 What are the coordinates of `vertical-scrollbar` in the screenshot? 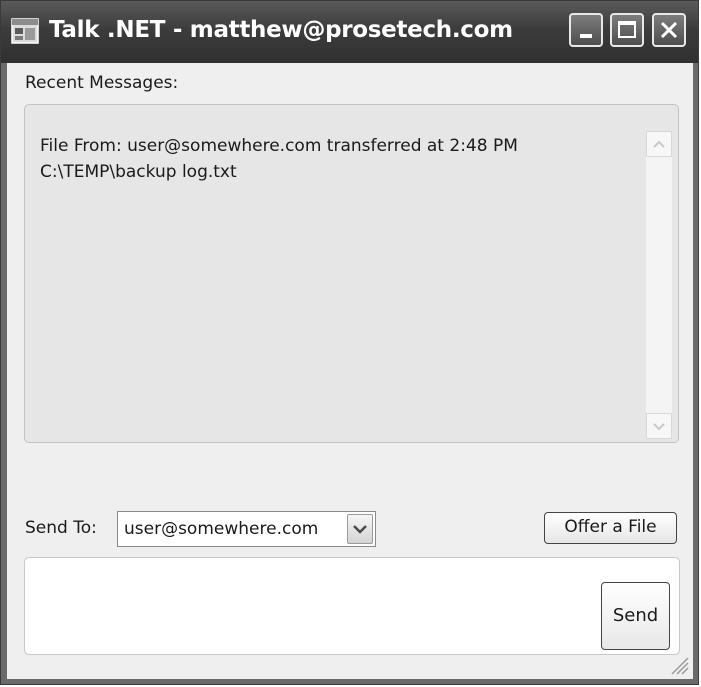 It's located at (659, 285).